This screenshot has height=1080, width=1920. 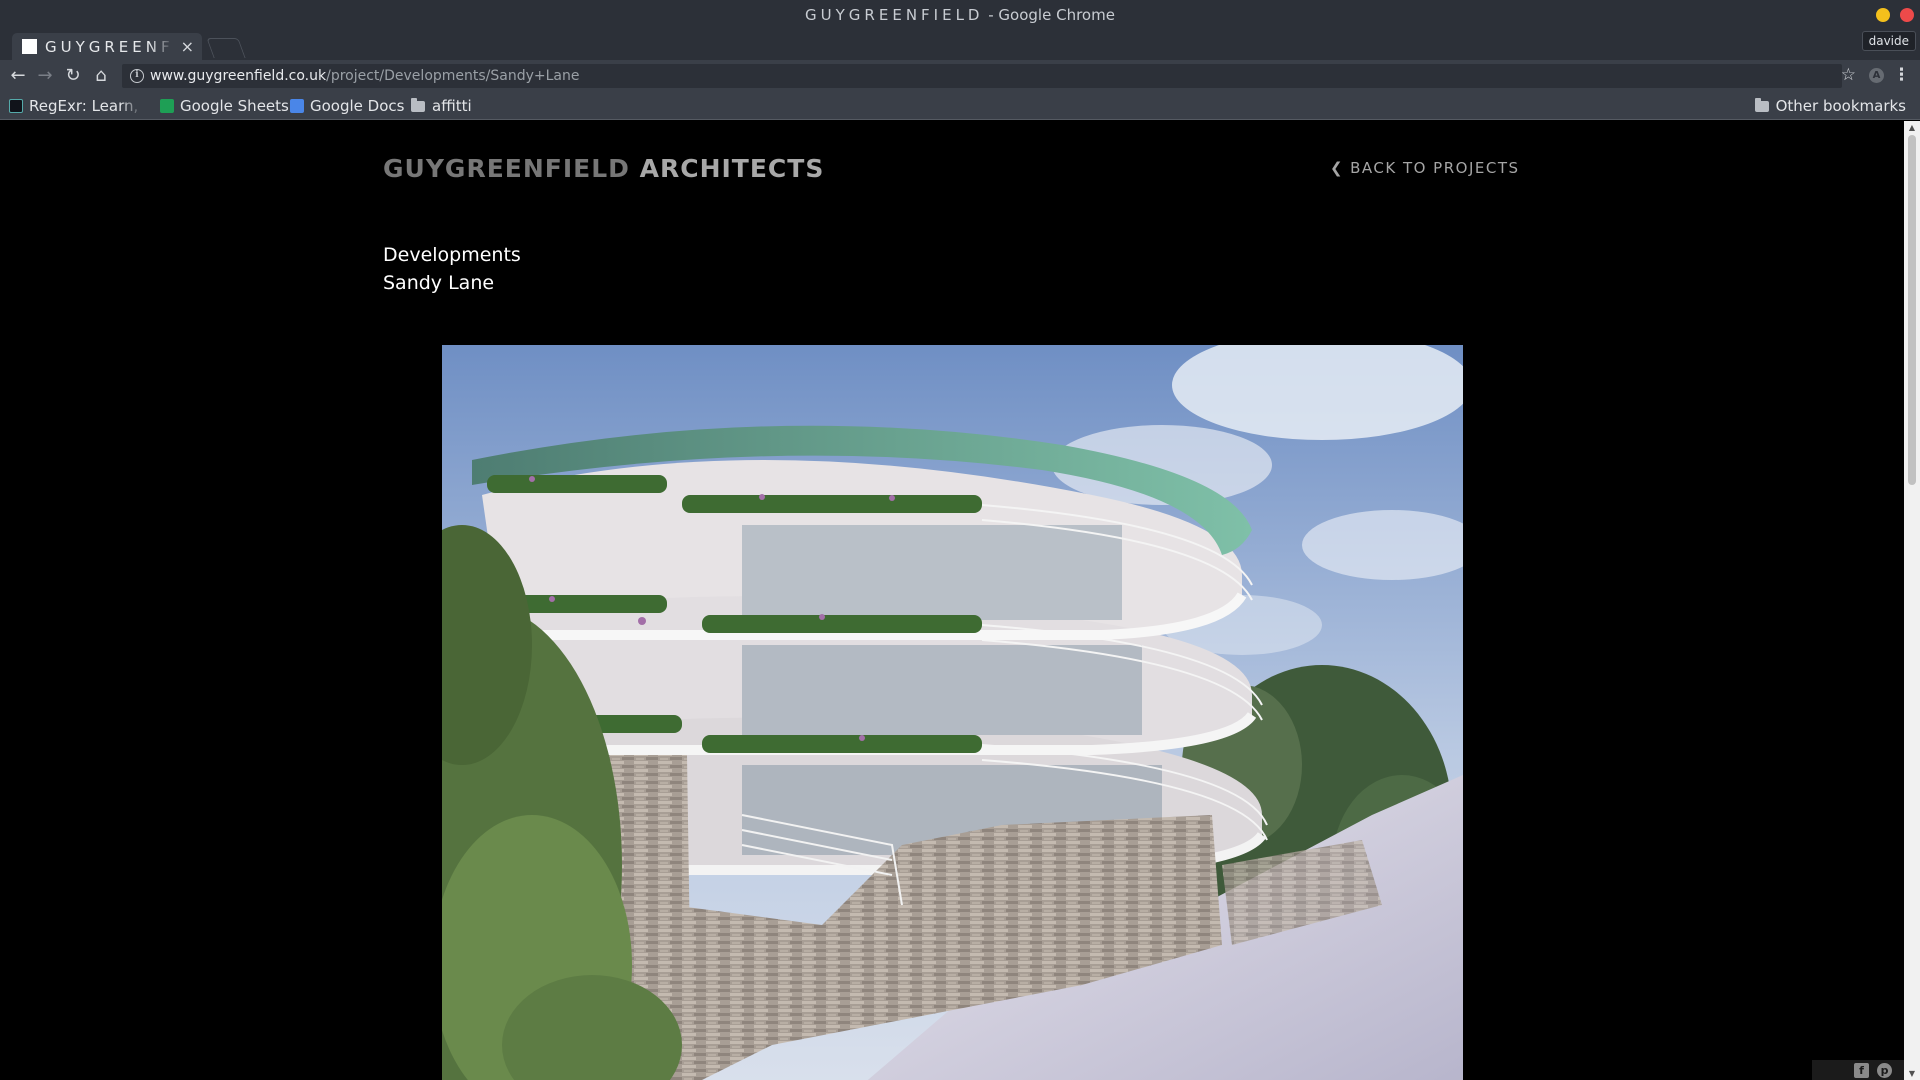 I want to click on project-name: Sandy Lane, so click(x=439, y=283).